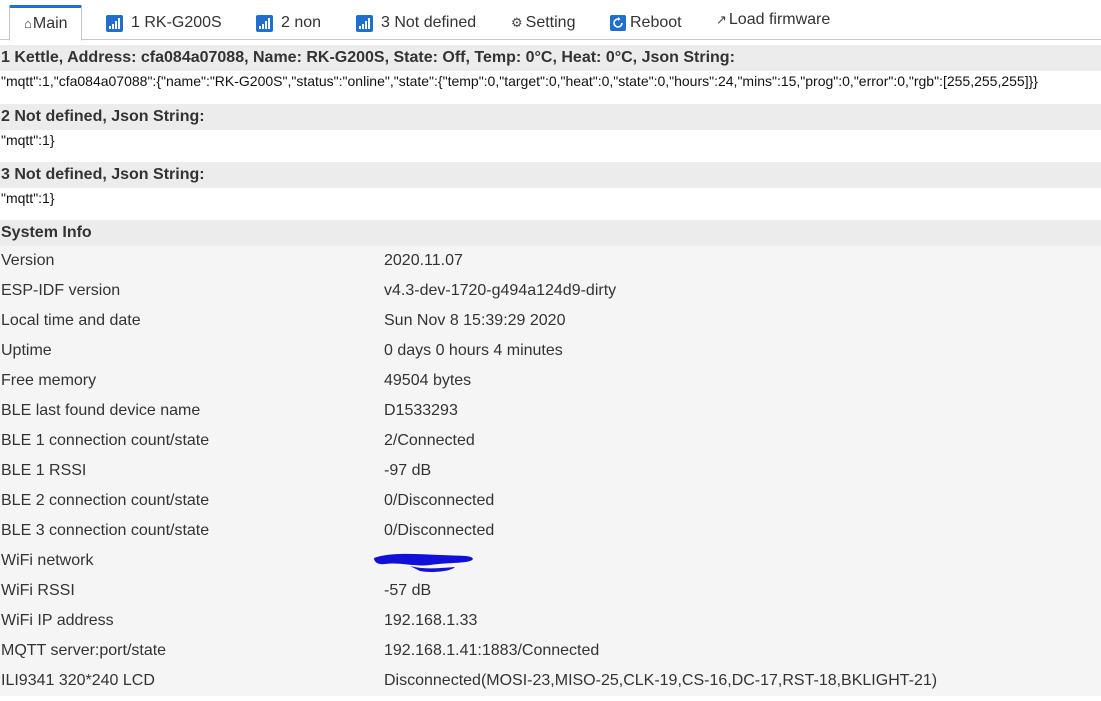 Image resolution: width=1101 pixels, height=701 pixels. Describe the element at coordinates (38, 590) in the screenshot. I see `info-key: WiFi RSSI` at that location.